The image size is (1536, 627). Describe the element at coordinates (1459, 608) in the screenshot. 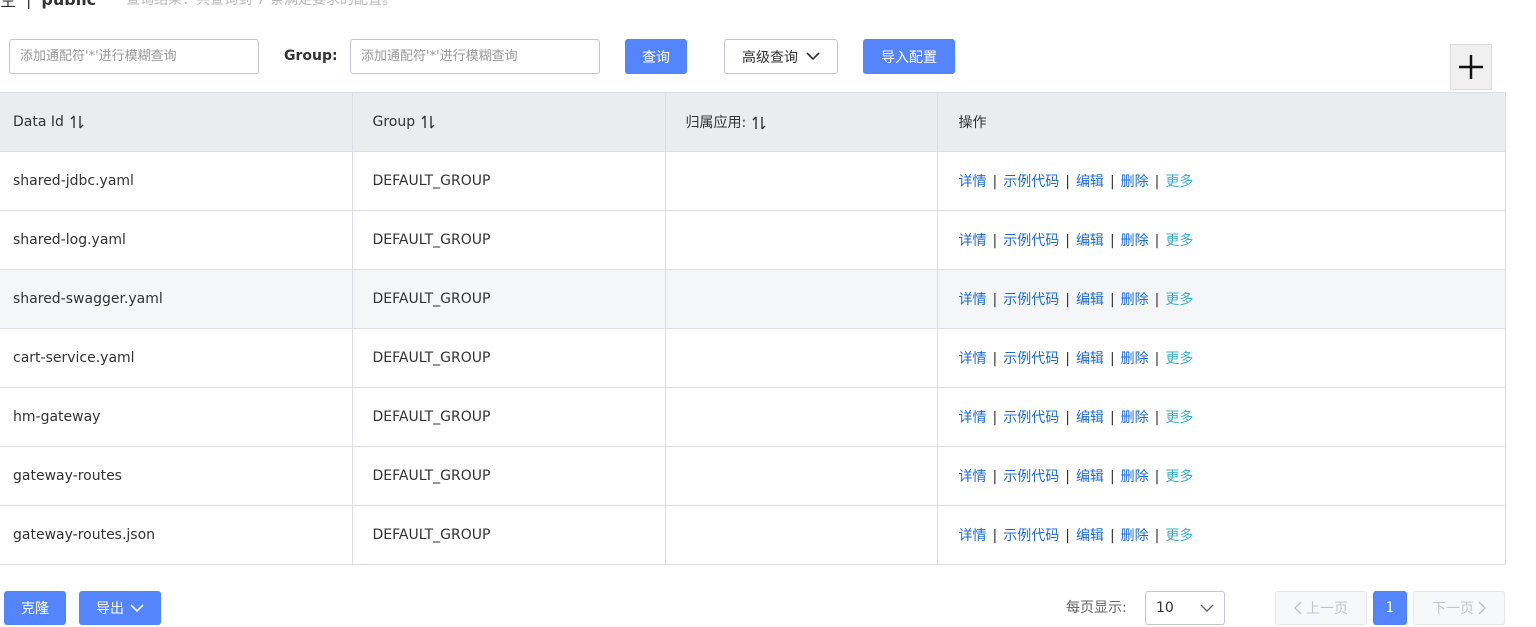

I see `next-page-button: 下一页` at that location.